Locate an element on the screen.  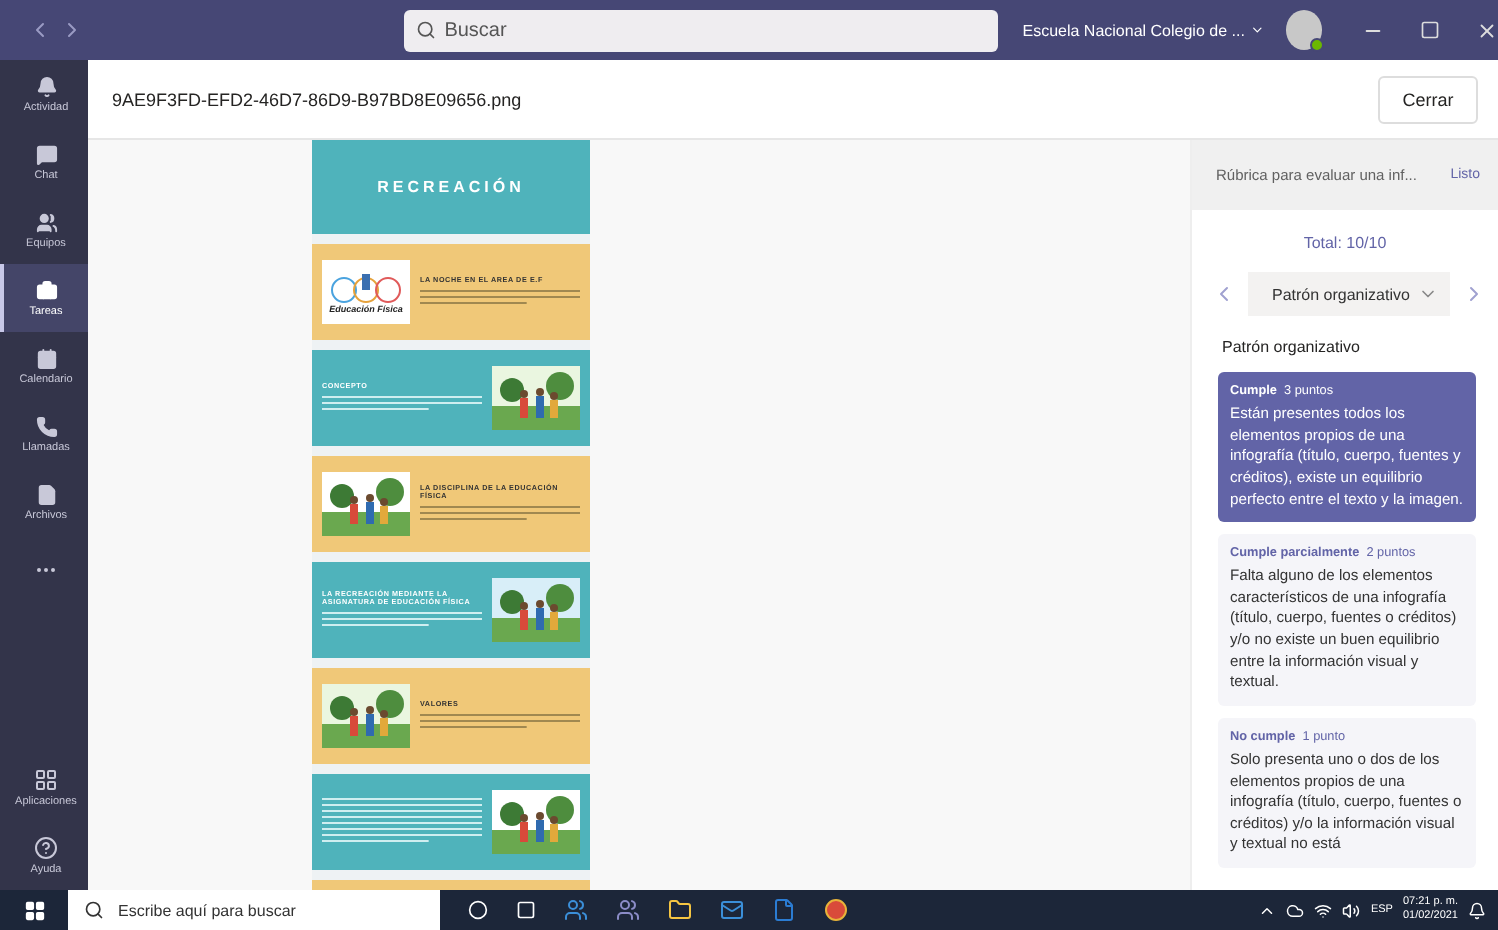
notification-icon is located at coordinates (1477, 910).